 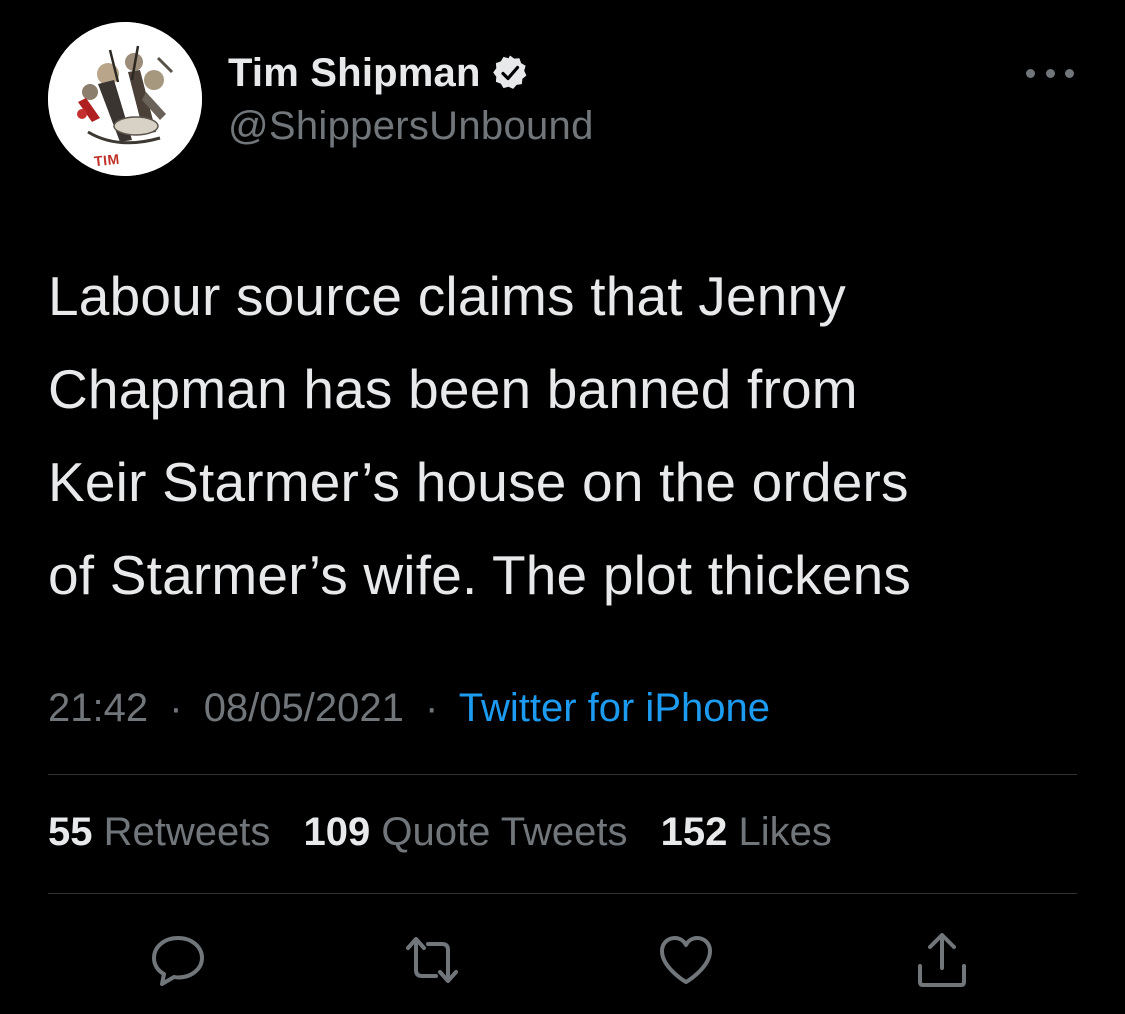 I want to click on tweet-date: 08/05/2021, so click(x=303, y=708).